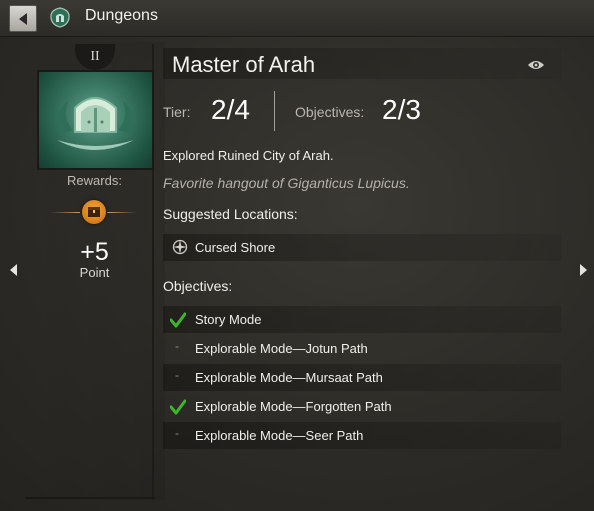  I want to click on objective-row: - Explorable Mode—Jotun Path, so click(362, 348).